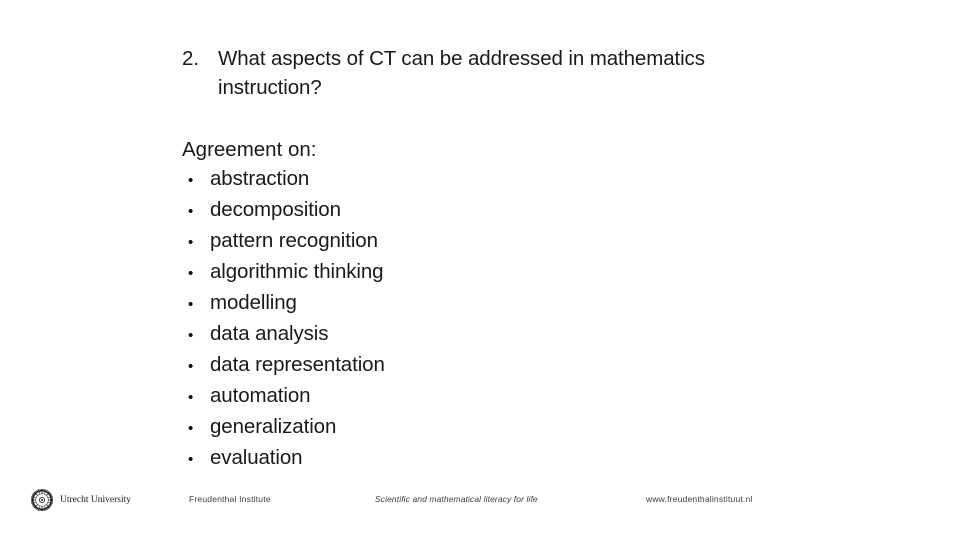  I want to click on list-item: • data analysis, so click(392, 334).